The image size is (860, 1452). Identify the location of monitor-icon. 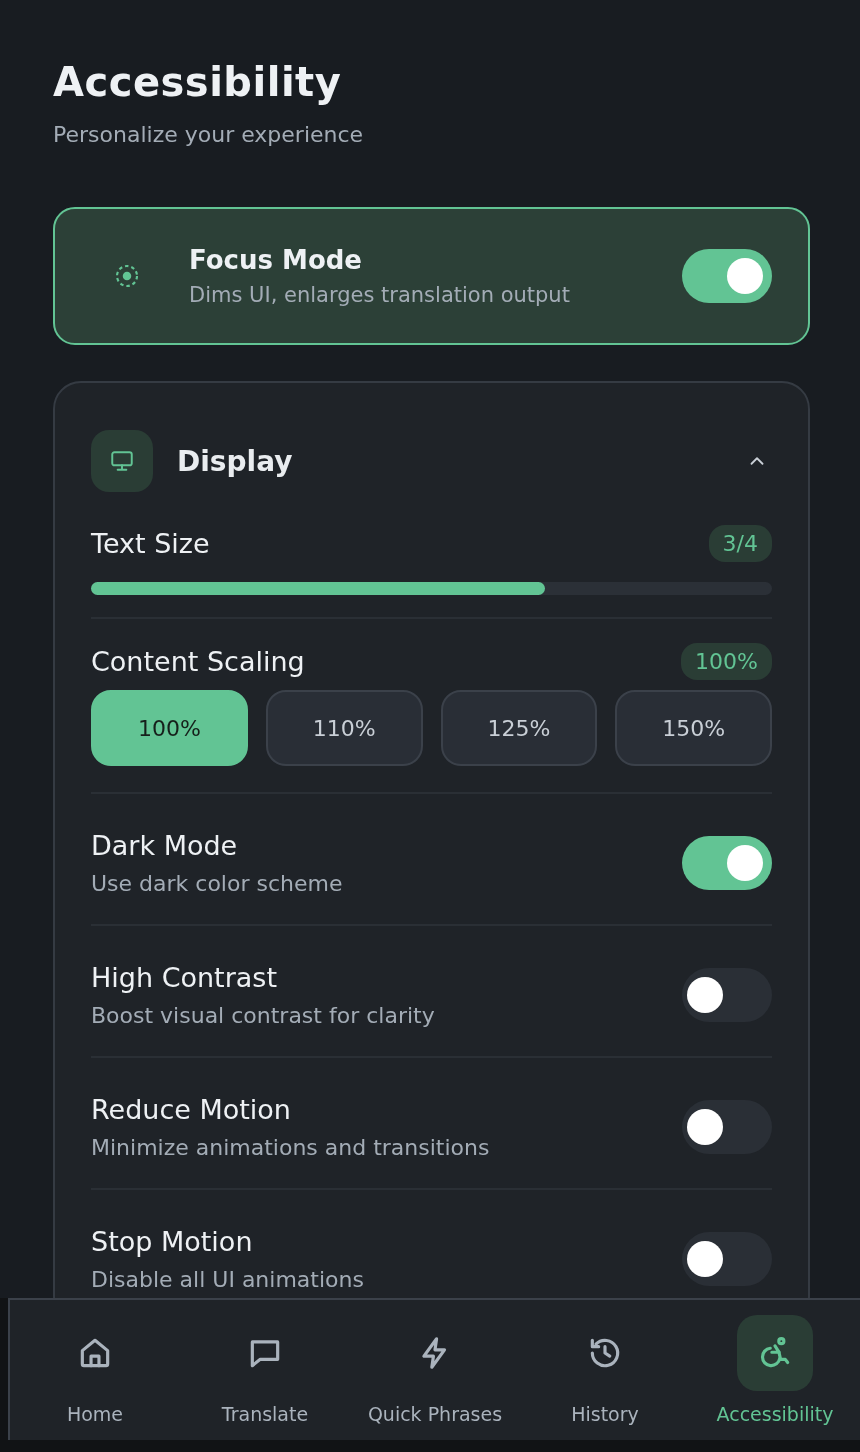
(122, 461).